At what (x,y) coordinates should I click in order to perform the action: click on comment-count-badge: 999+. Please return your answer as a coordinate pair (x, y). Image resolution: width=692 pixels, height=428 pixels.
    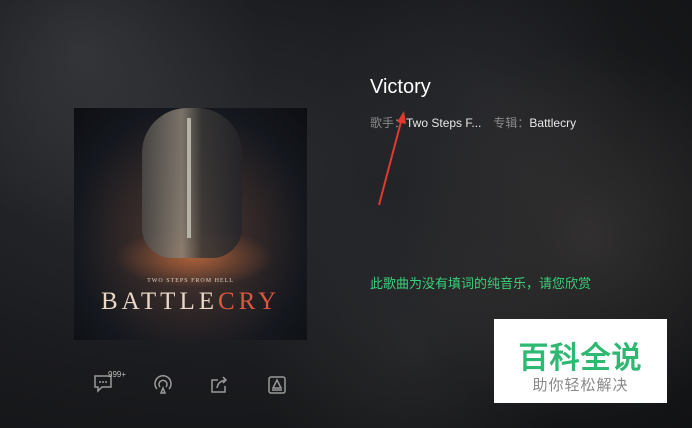
    Looking at the image, I should click on (117, 374).